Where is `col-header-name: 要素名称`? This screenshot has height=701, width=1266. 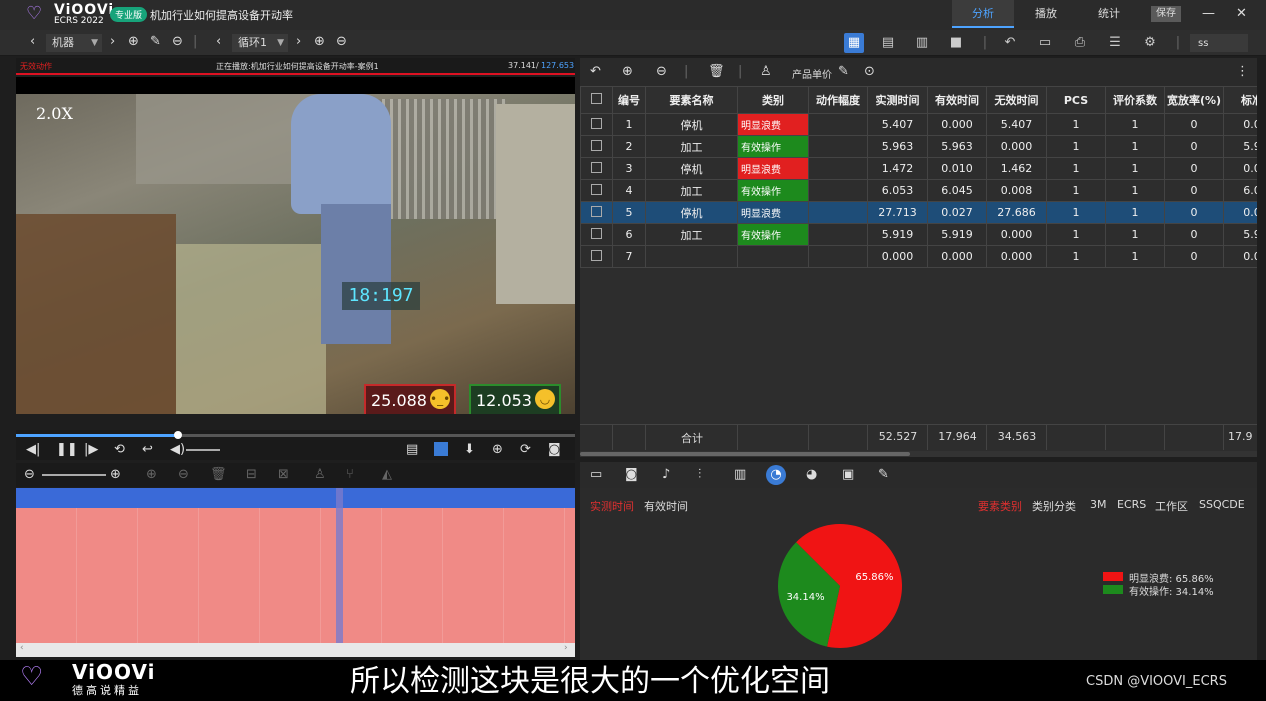 col-header-name: 要素名称 is located at coordinates (691, 100).